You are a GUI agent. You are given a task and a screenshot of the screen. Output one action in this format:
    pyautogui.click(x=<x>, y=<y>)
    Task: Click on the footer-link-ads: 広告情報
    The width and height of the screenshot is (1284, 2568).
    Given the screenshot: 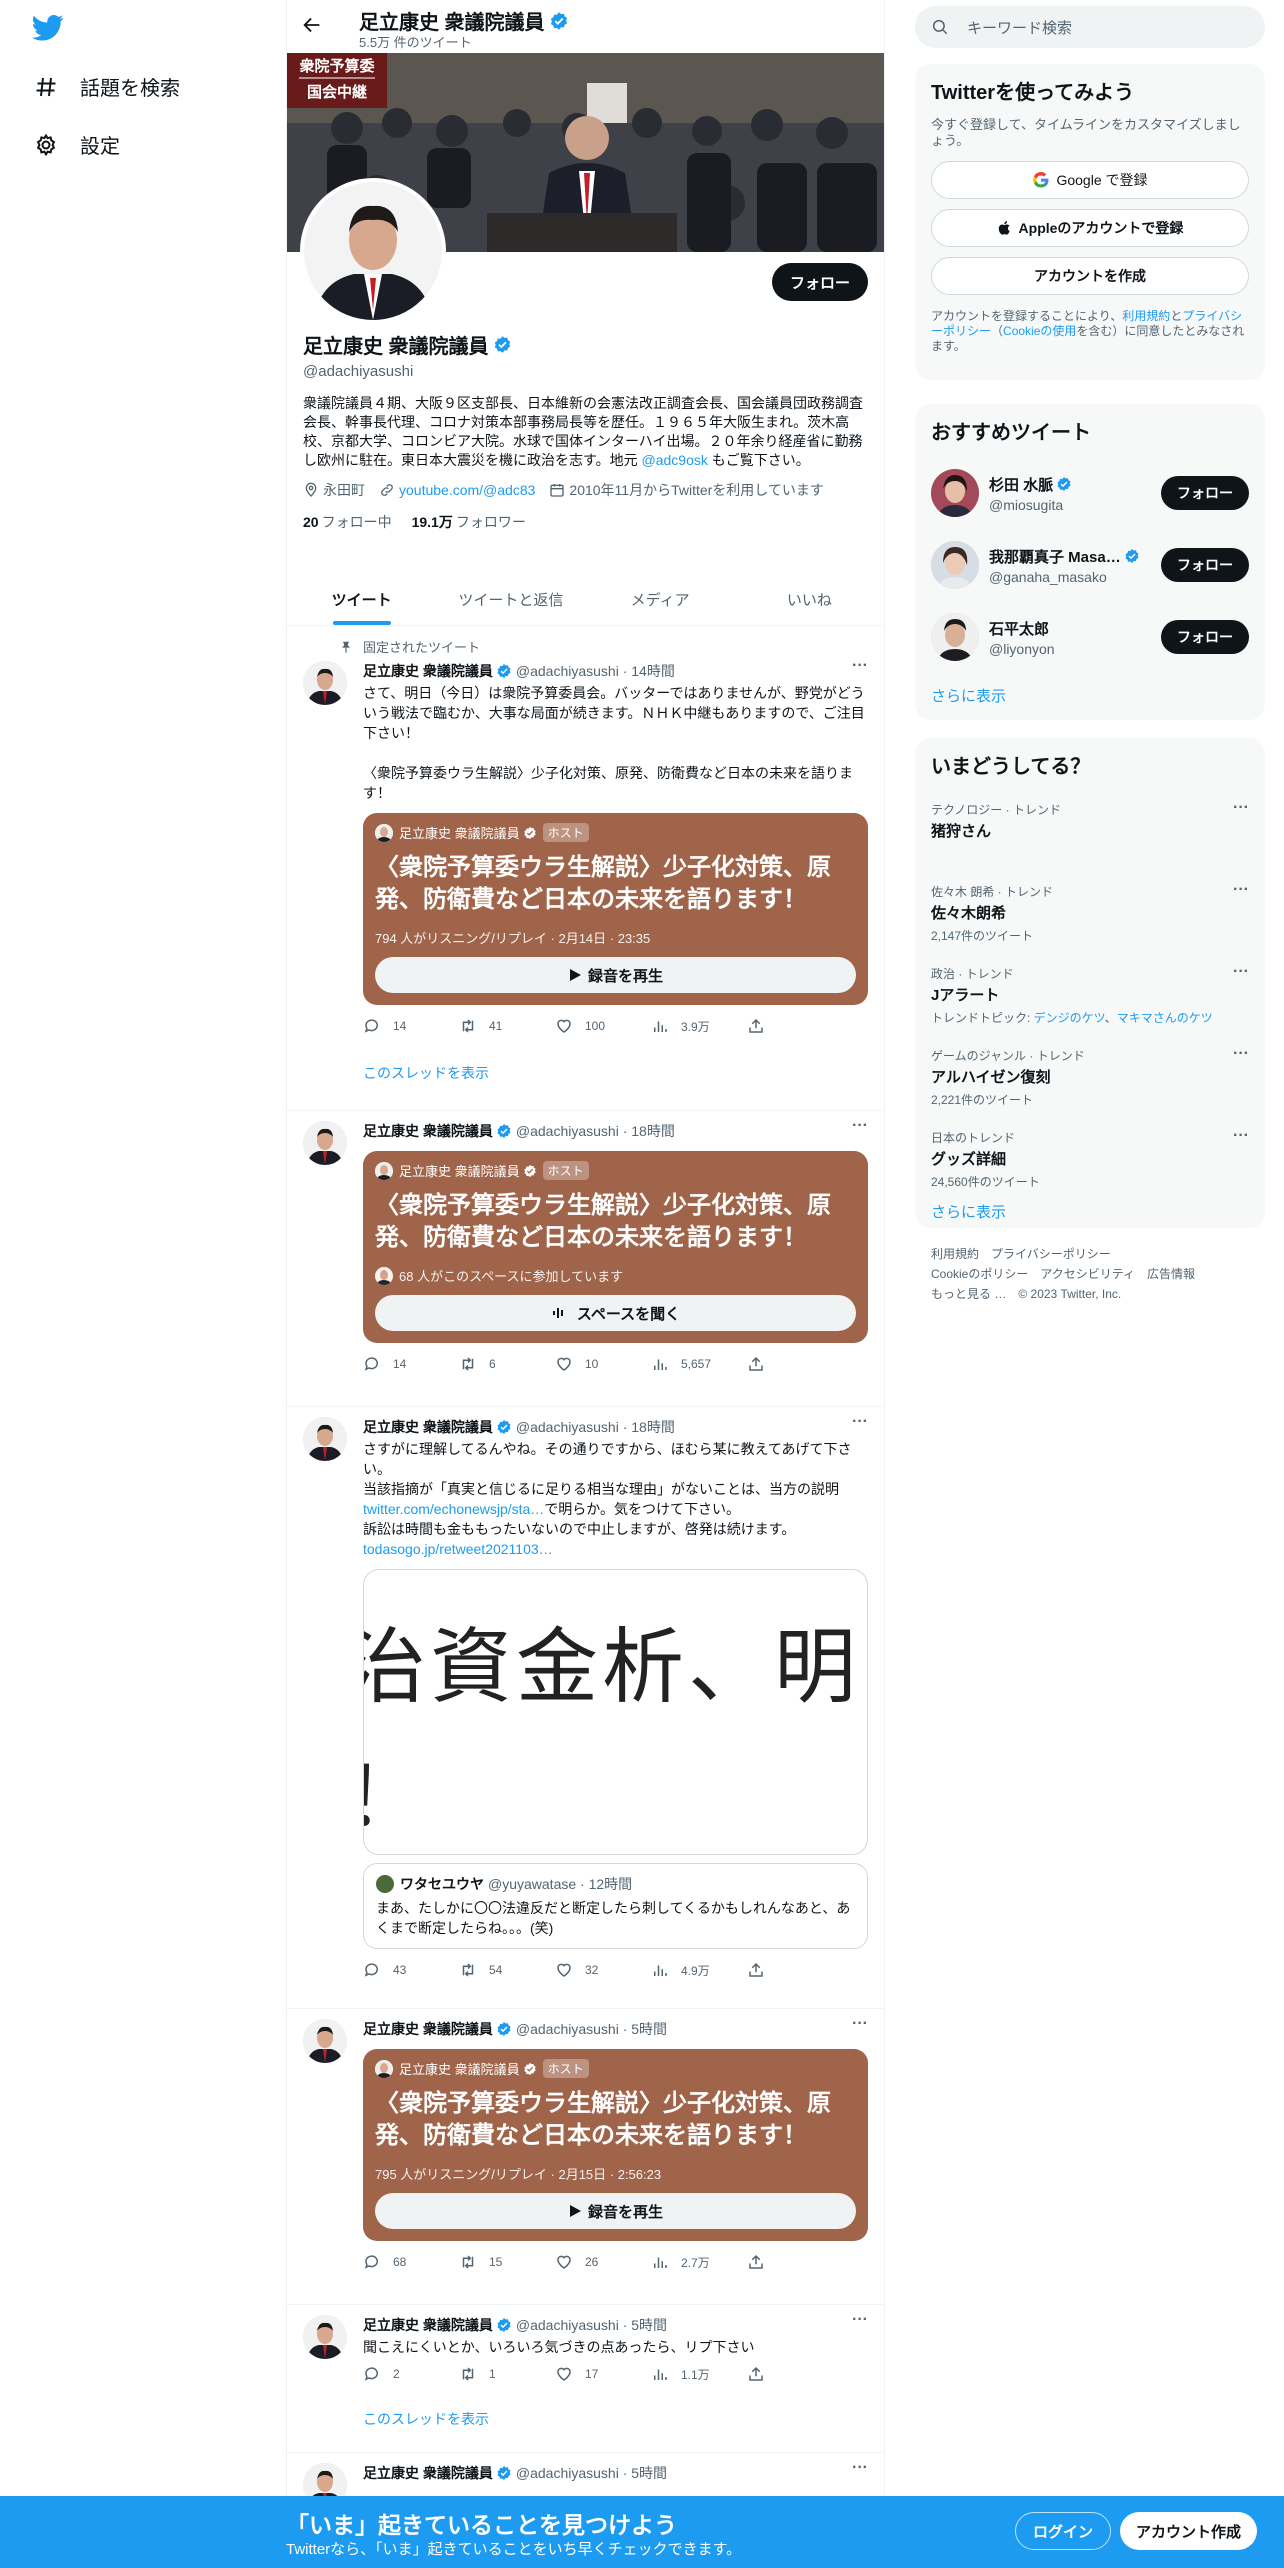 What is the action you would take?
    pyautogui.click(x=1171, y=1274)
    